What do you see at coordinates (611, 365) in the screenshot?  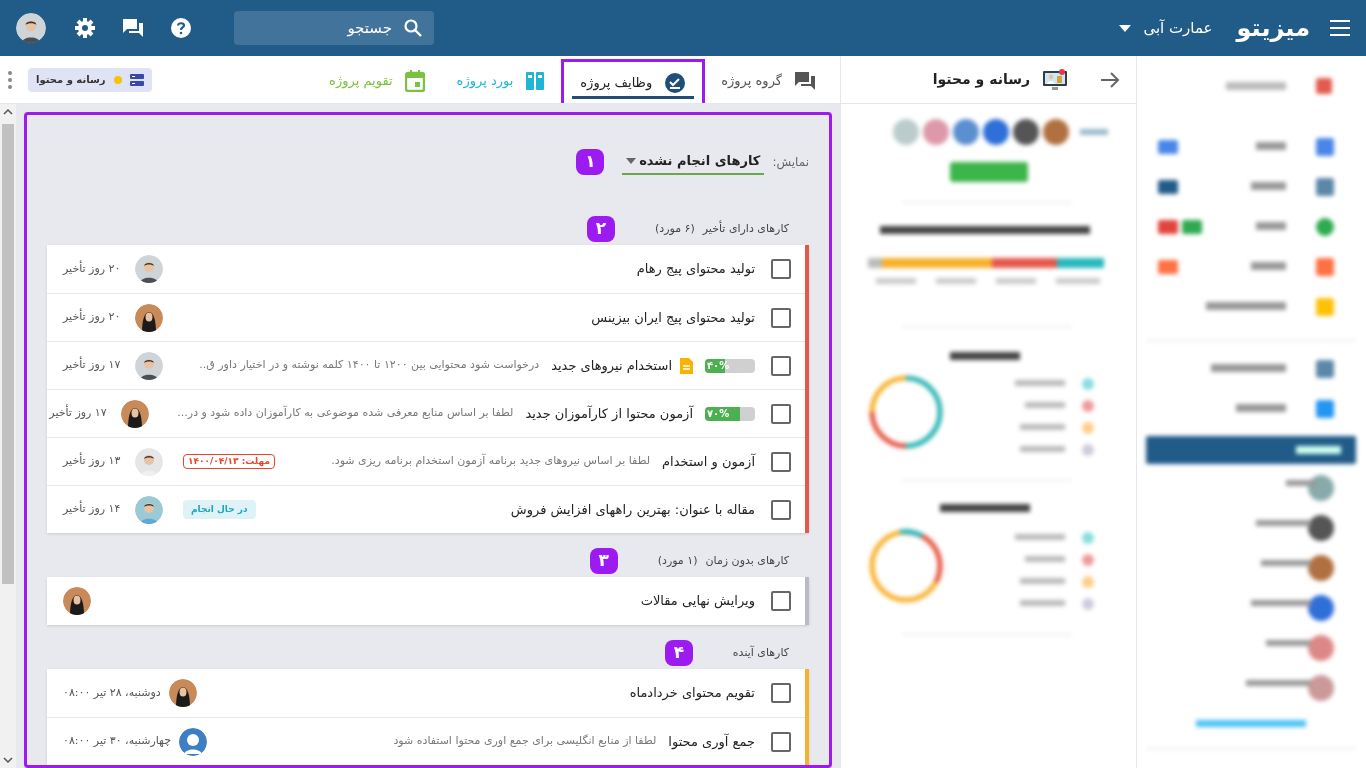 I see `task-title: استخدام نیروهای جدید` at bounding box center [611, 365].